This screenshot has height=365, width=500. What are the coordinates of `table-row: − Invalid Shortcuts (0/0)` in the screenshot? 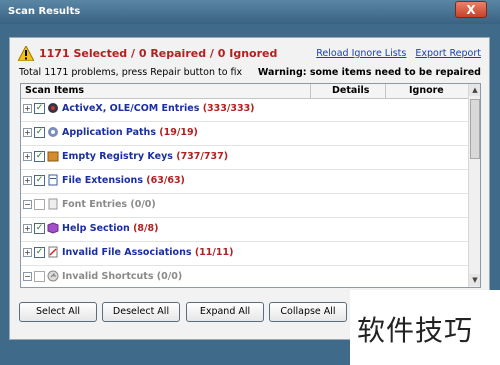 It's located at (244, 276).